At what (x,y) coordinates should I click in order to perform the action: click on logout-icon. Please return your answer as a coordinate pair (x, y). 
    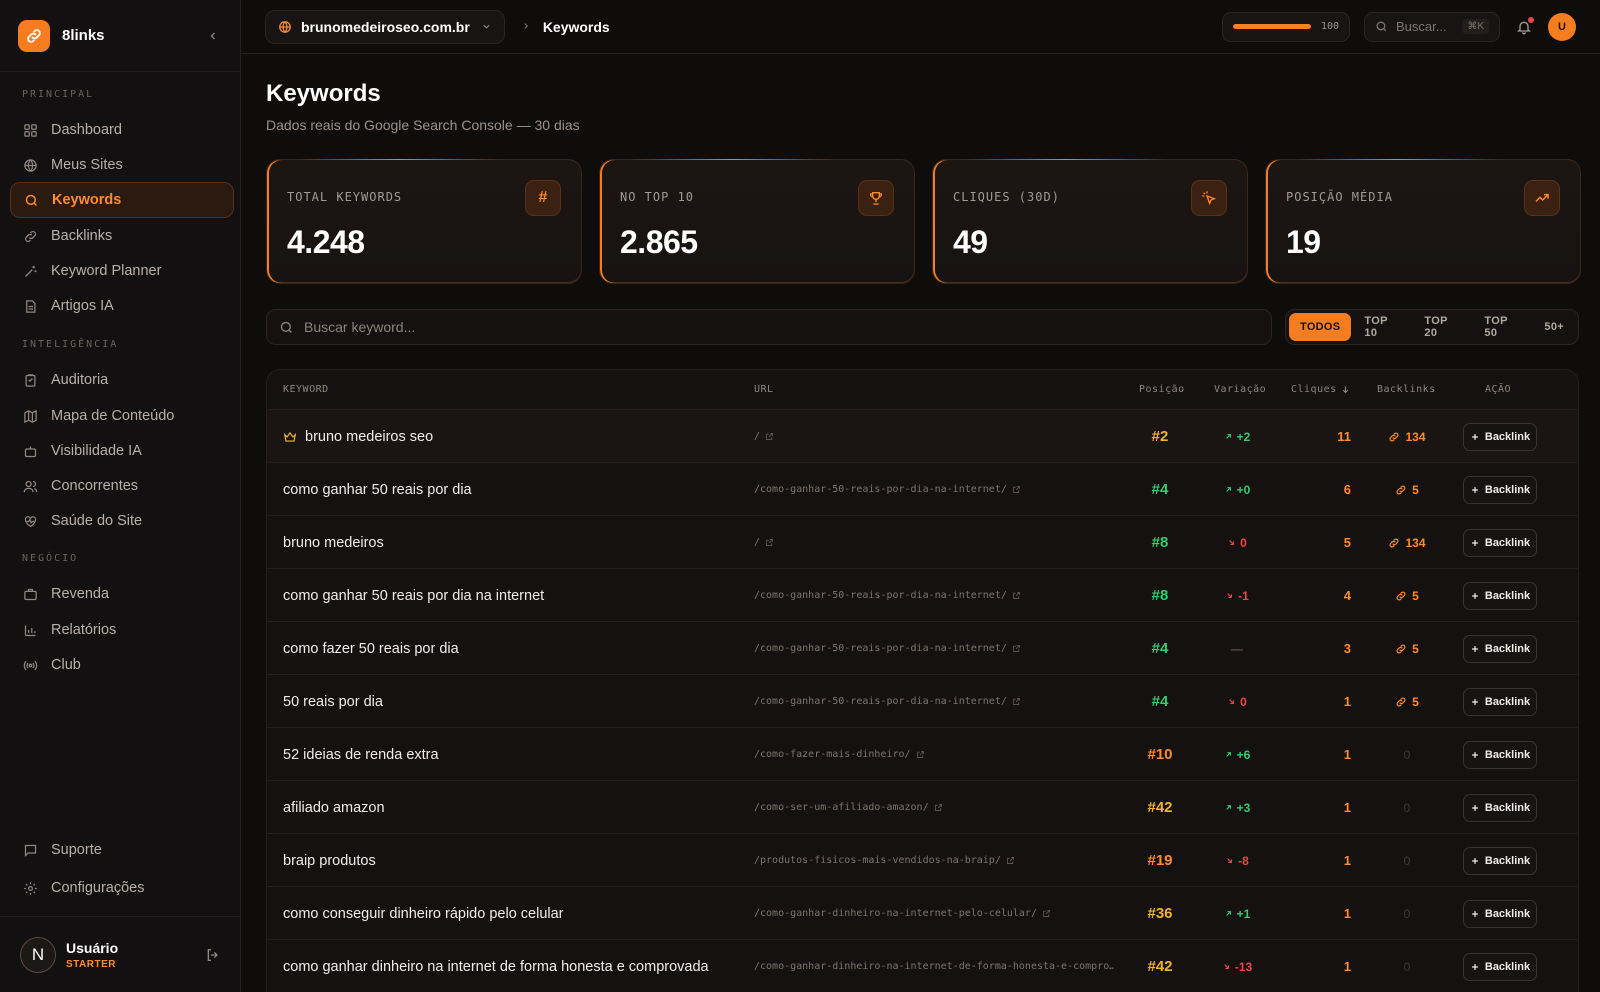
    Looking at the image, I should click on (213, 955).